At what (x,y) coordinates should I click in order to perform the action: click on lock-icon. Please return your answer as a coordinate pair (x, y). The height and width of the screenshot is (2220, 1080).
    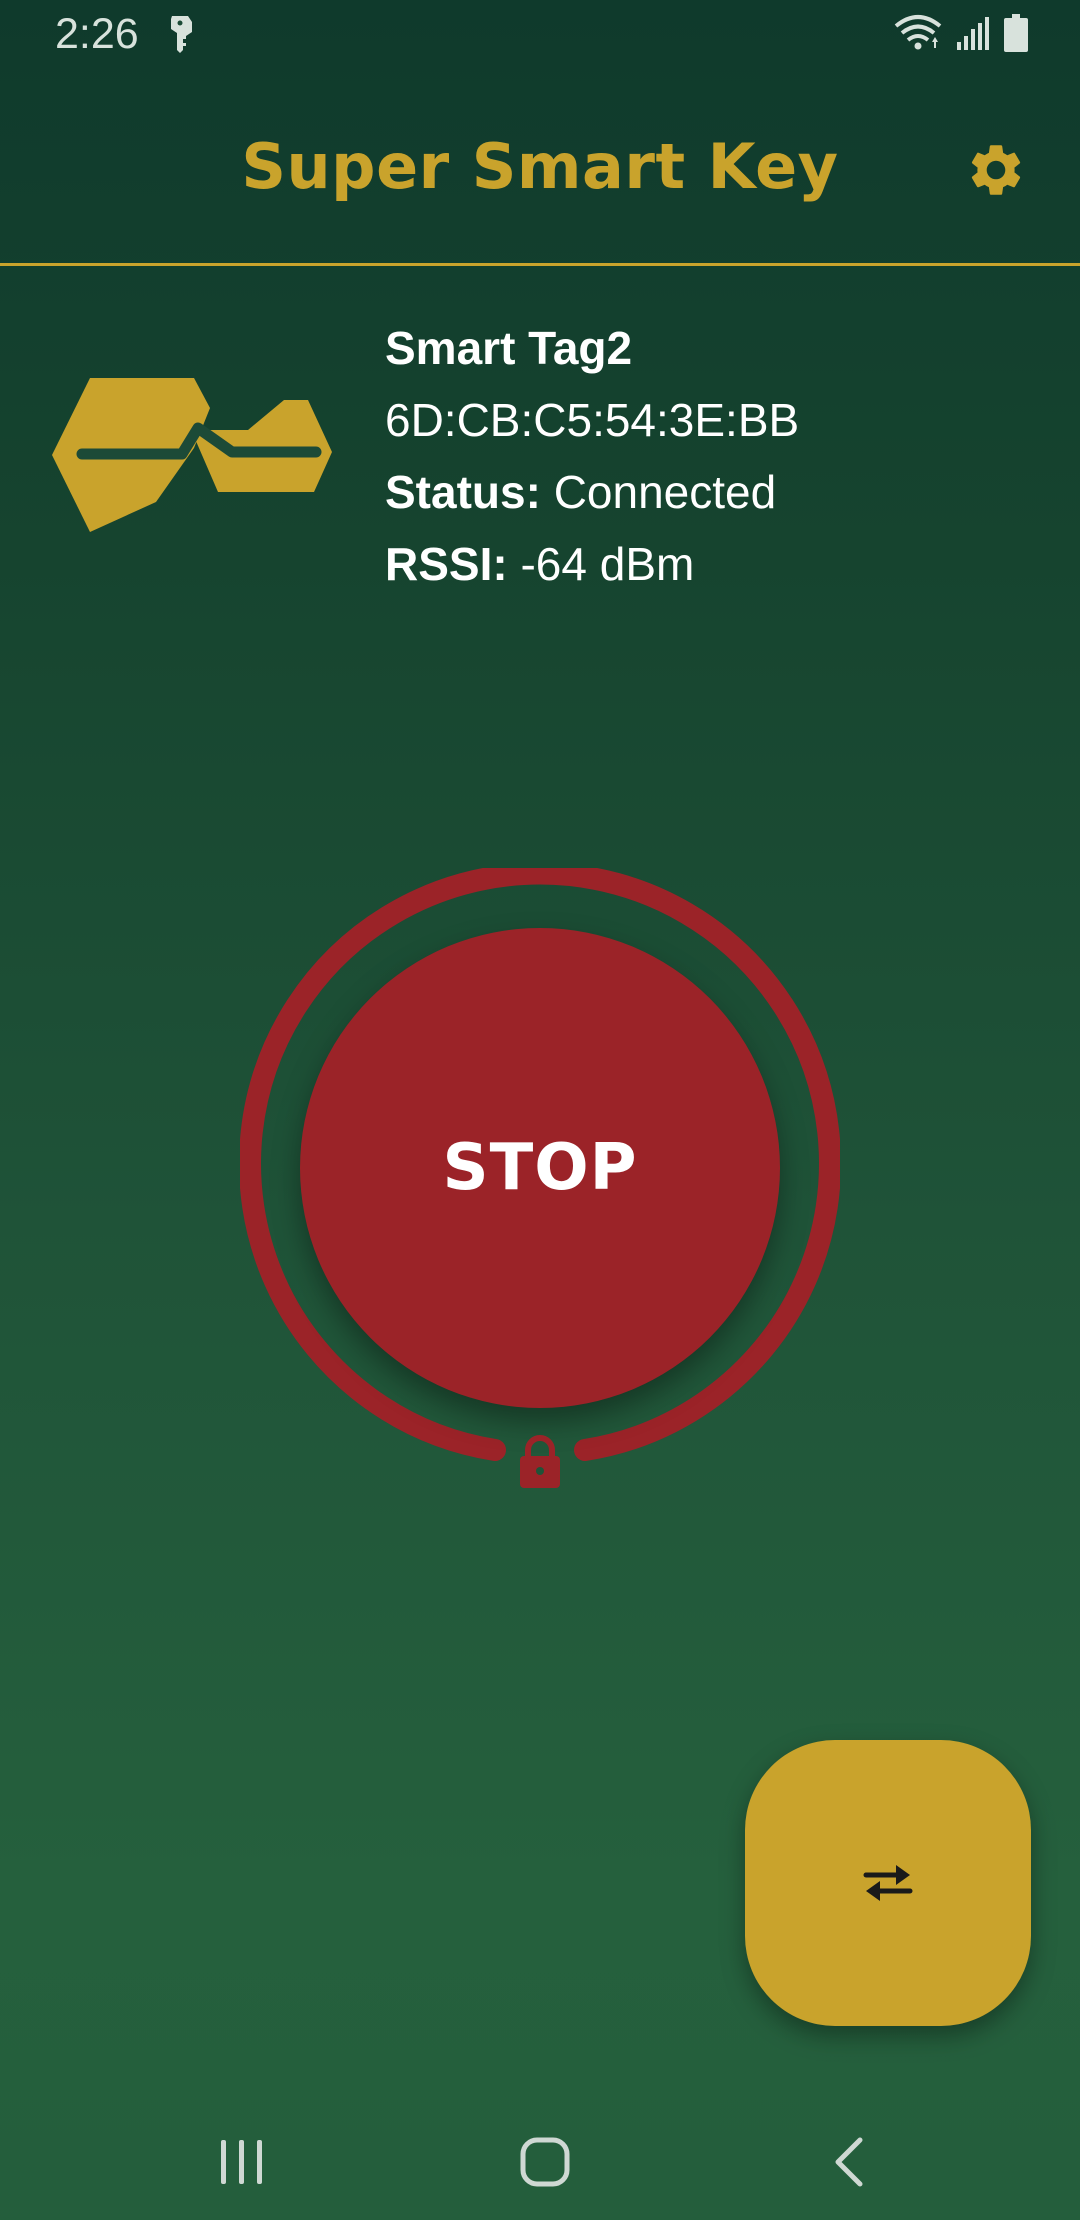
    Looking at the image, I should click on (540, 1461).